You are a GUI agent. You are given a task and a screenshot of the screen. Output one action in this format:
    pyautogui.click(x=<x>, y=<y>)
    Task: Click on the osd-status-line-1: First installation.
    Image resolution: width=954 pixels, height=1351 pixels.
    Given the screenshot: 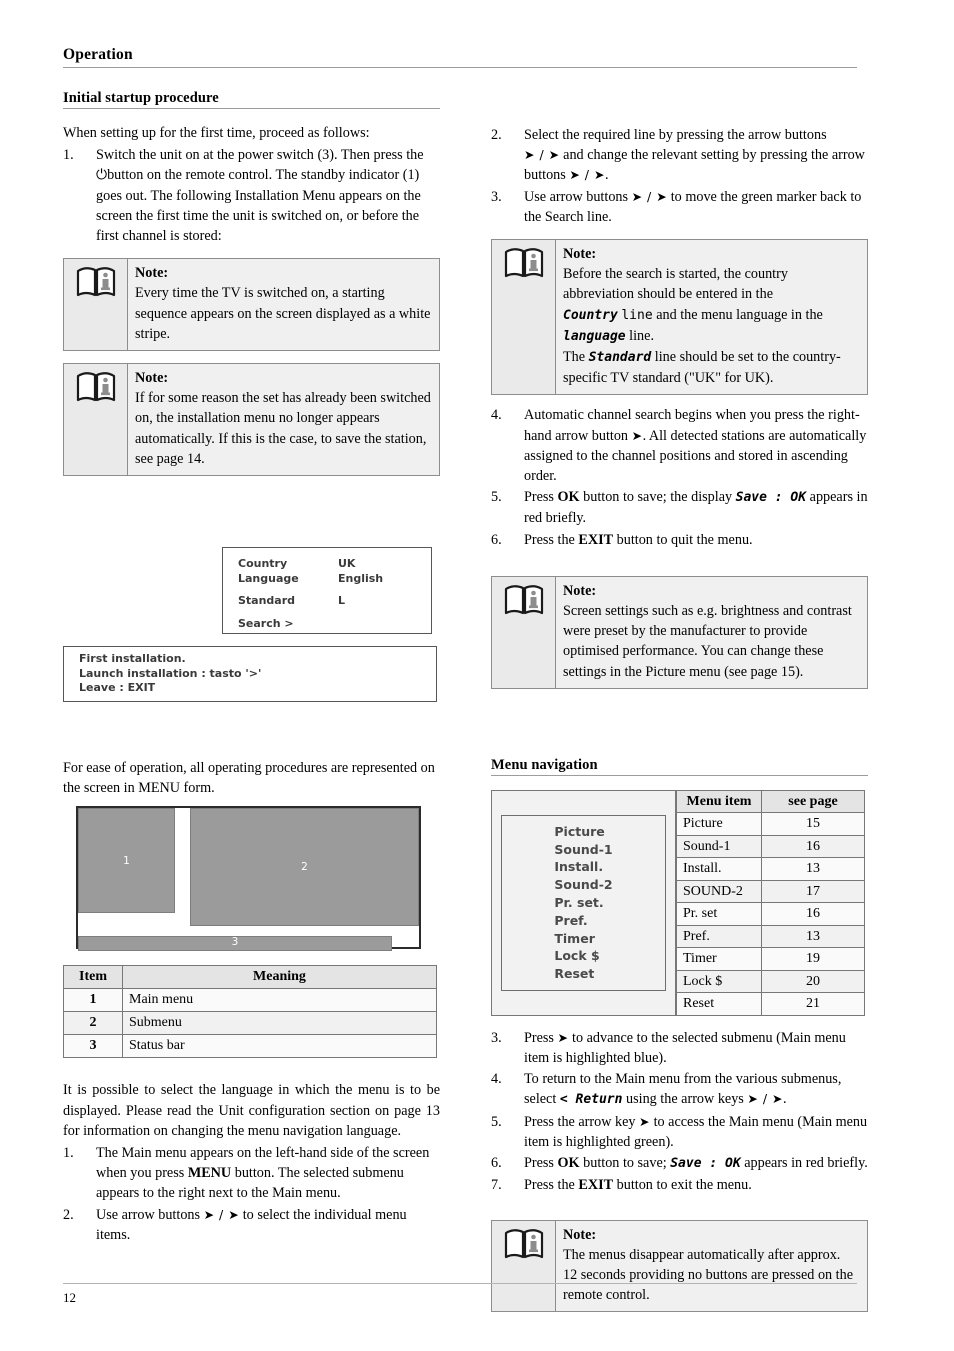 What is the action you would take?
    pyautogui.click(x=132, y=659)
    